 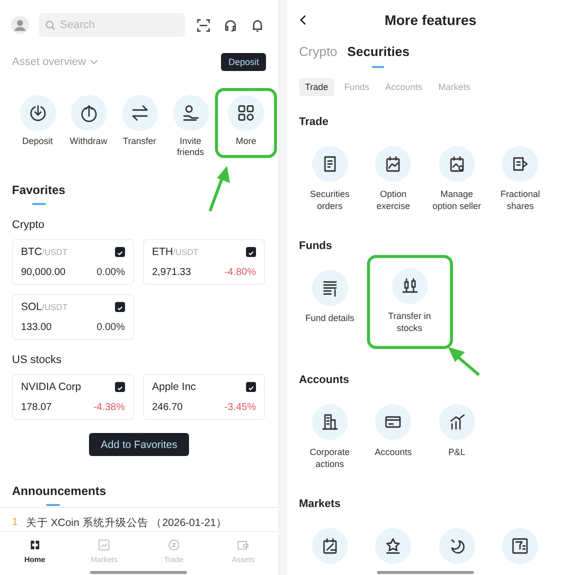 I want to click on feature-button: Corporate actions, so click(x=330, y=437).